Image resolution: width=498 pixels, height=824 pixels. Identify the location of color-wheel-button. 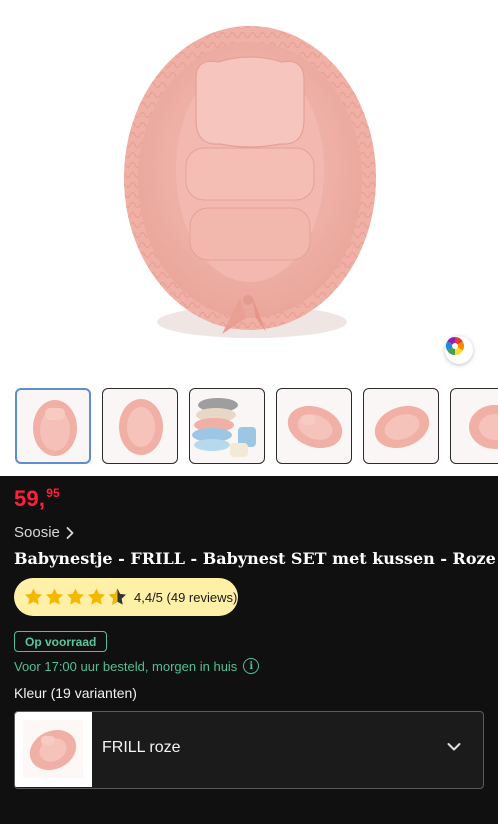
(459, 350).